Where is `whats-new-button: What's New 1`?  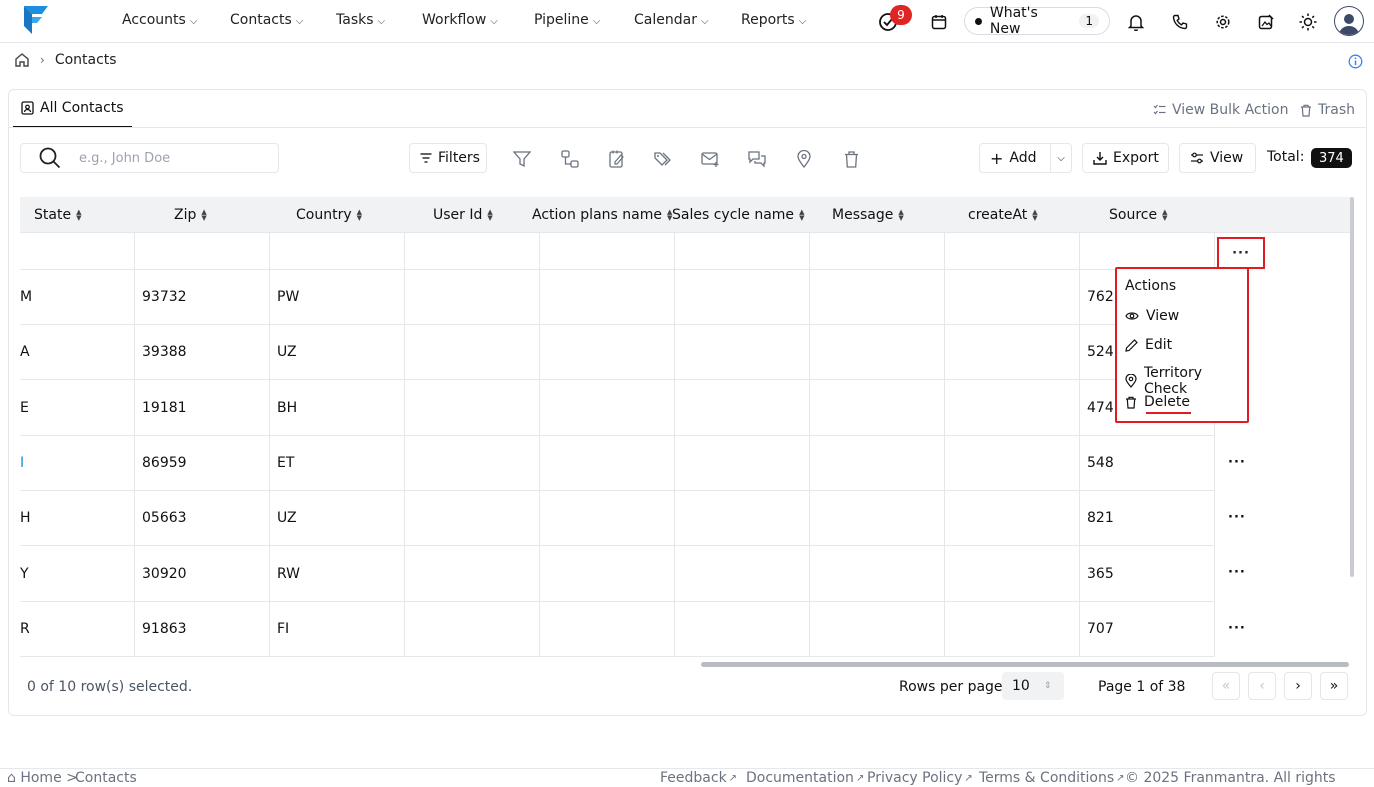 whats-new-button: What's New 1 is located at coordinates (1037, 21).